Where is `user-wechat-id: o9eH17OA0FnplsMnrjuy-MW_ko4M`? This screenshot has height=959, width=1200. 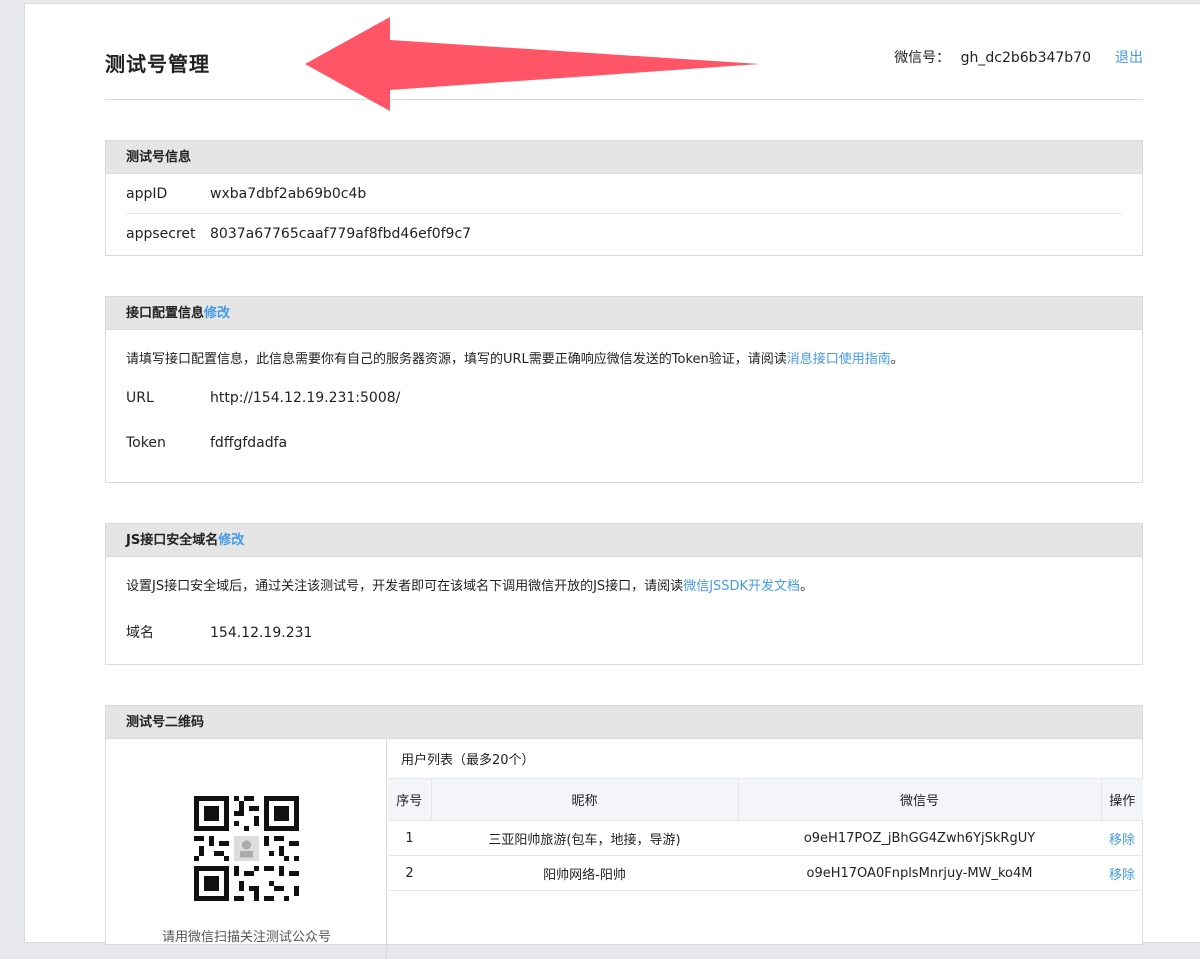
user-wechat-id: o9eH17OA0FnplsMnrjuy-MW_ko4M is located at coordinates (919, 873).